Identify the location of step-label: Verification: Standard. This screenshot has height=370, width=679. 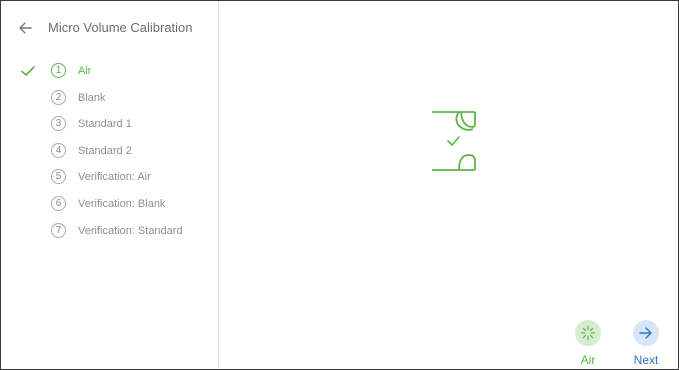
(130, 230).